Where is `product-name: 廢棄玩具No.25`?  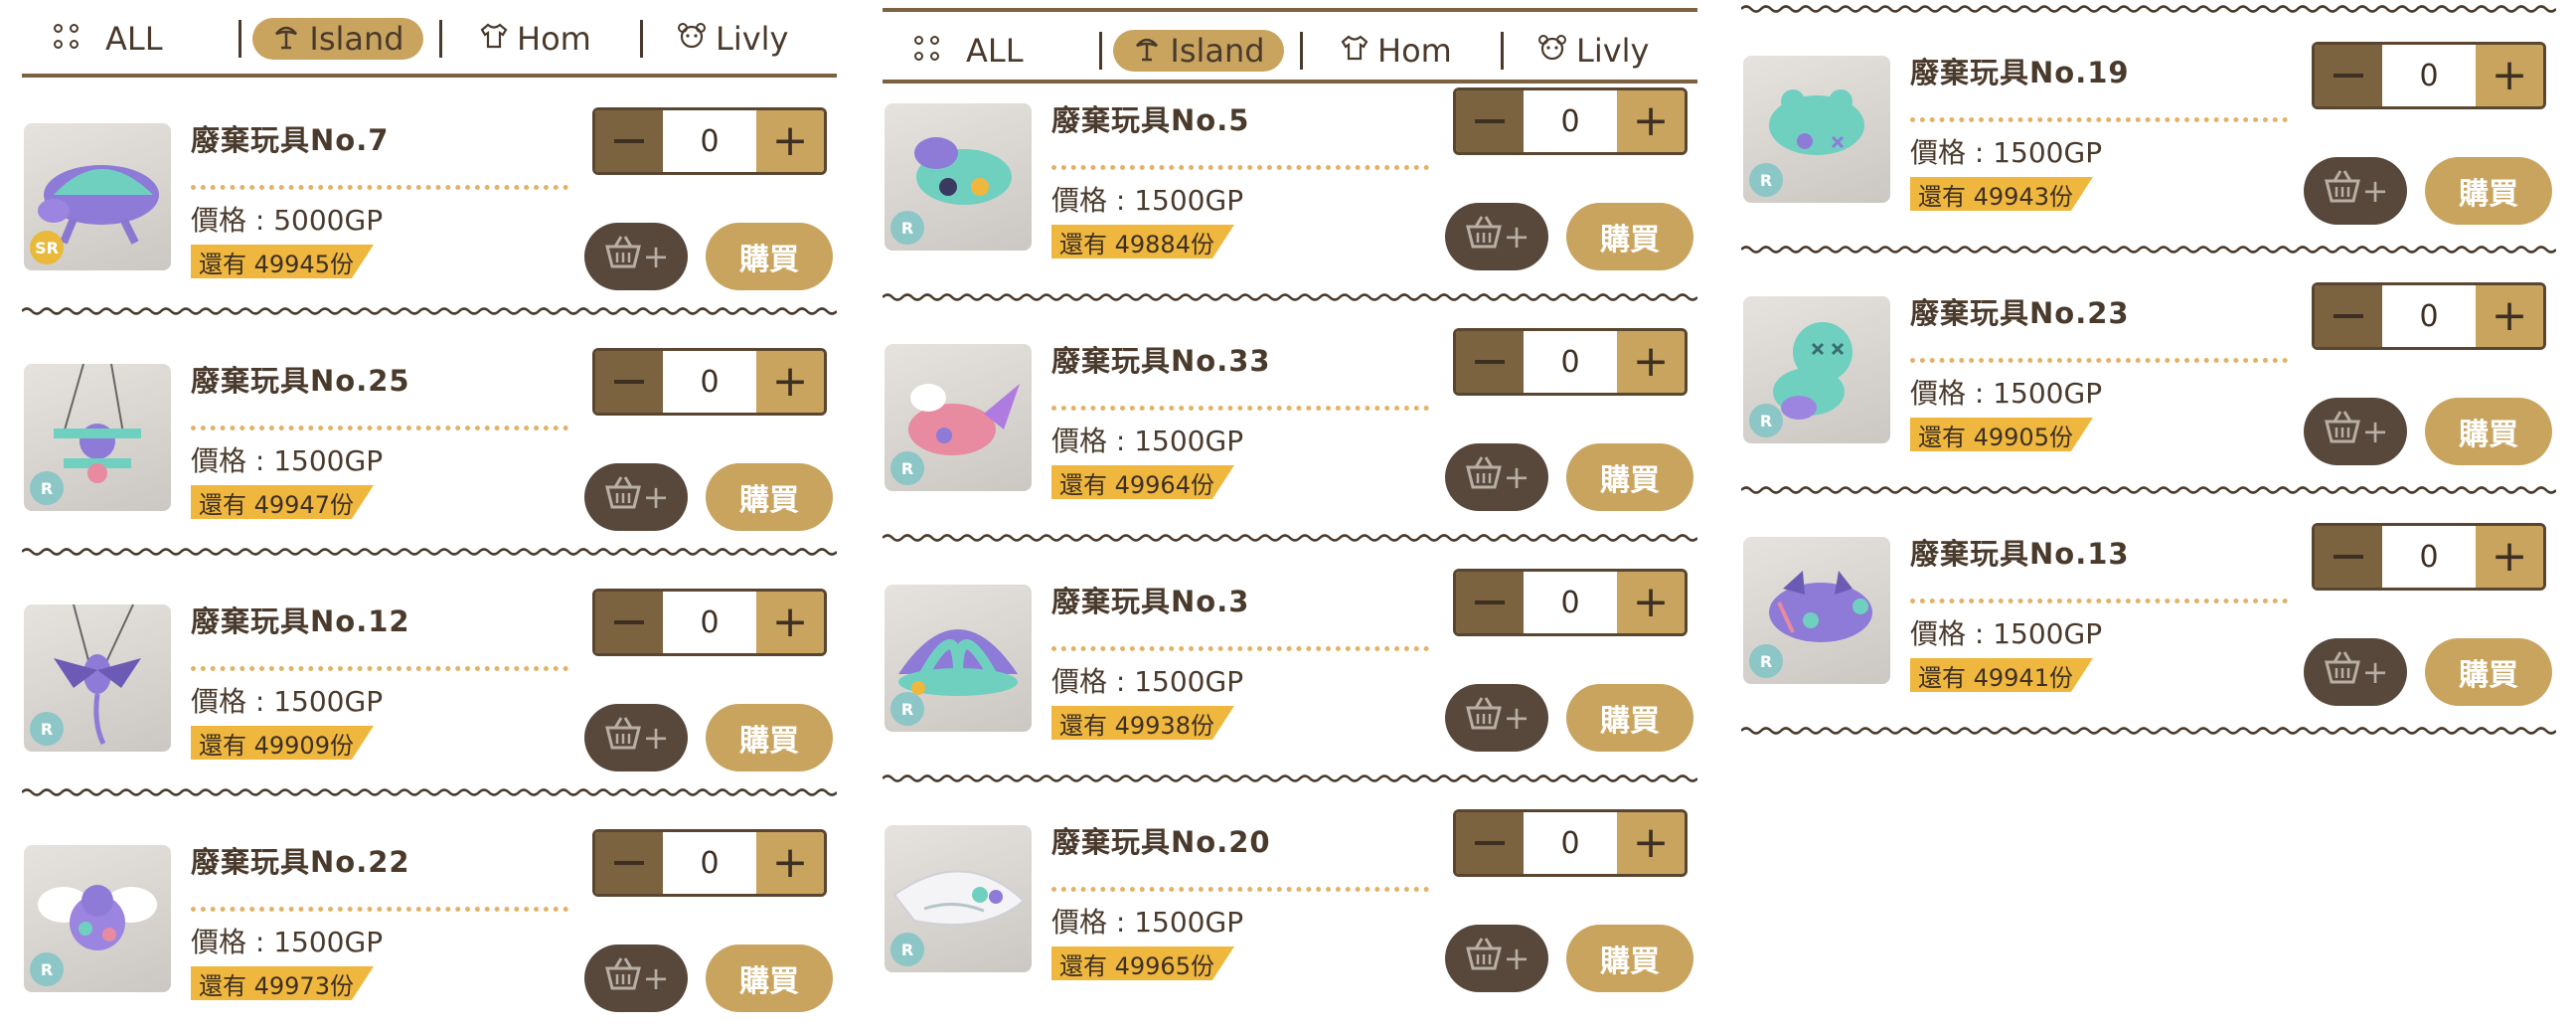
product-name: 廢棄玩具No.25 is located at coordinates (300, 381).